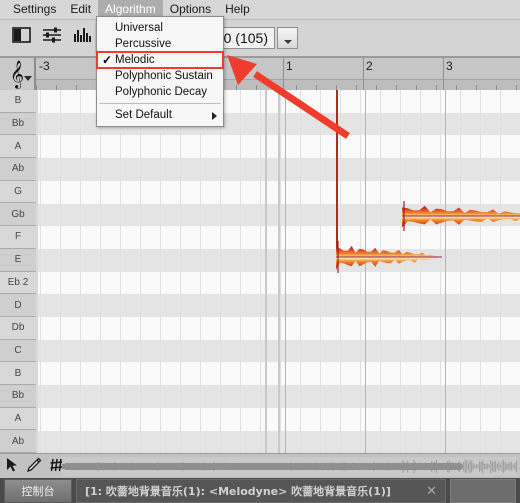 The image size is (520, 503). Describe the element at coordinates (260, 39) in the screenshot. I see `toolbar: 120 (105)` at that location.